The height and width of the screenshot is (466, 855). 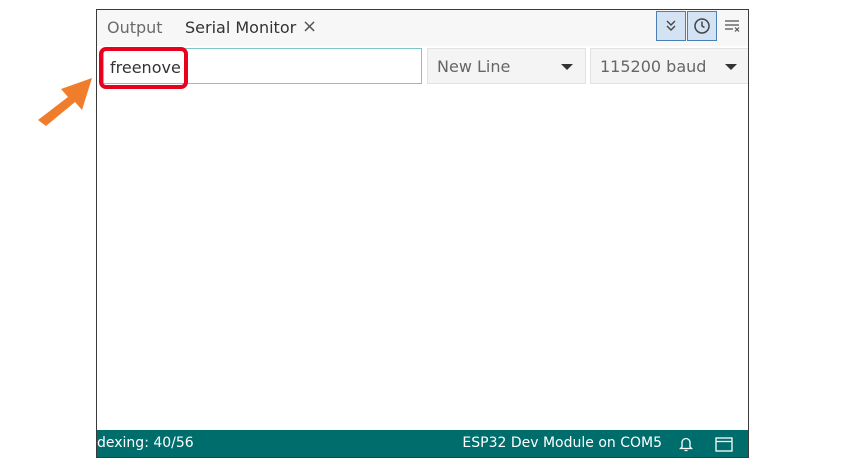 I want to click on close-tab-icon: ×, so click(x=309, y=27).